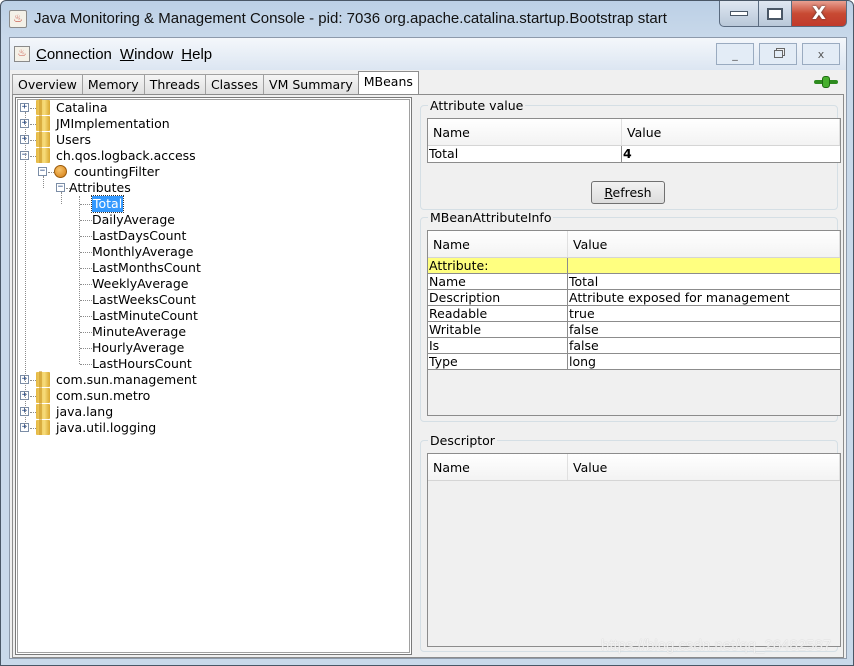 This screenshot has height=666, width=854. What do you see at coordinates (213, 348) in the screenshot?
I see `tree-node: HourlyAverage` at bounding box center [213, 348].